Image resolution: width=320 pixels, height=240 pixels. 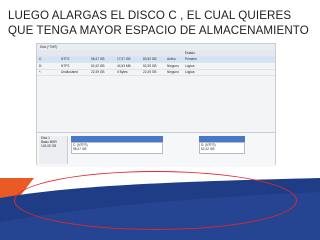 What do you see at coordinates (117, 148) in the screenshot?
I see `partition-c-box: C: (NTFS) 98,47 GB` at bounding box center [117, 148].